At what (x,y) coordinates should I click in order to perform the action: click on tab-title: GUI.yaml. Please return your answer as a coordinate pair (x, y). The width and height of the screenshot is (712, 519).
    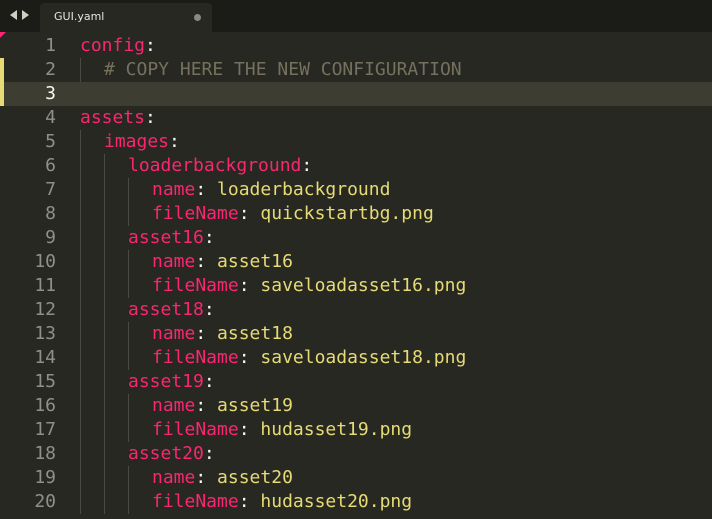
    Looking at the image, I should click on (79, 16).